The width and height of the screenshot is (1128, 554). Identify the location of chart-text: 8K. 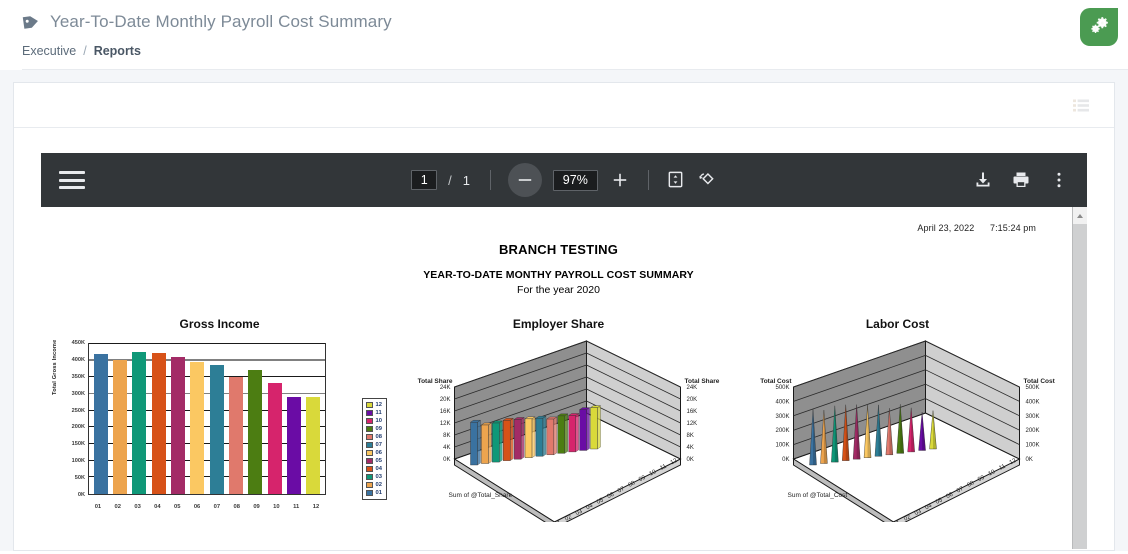
(690, 436).